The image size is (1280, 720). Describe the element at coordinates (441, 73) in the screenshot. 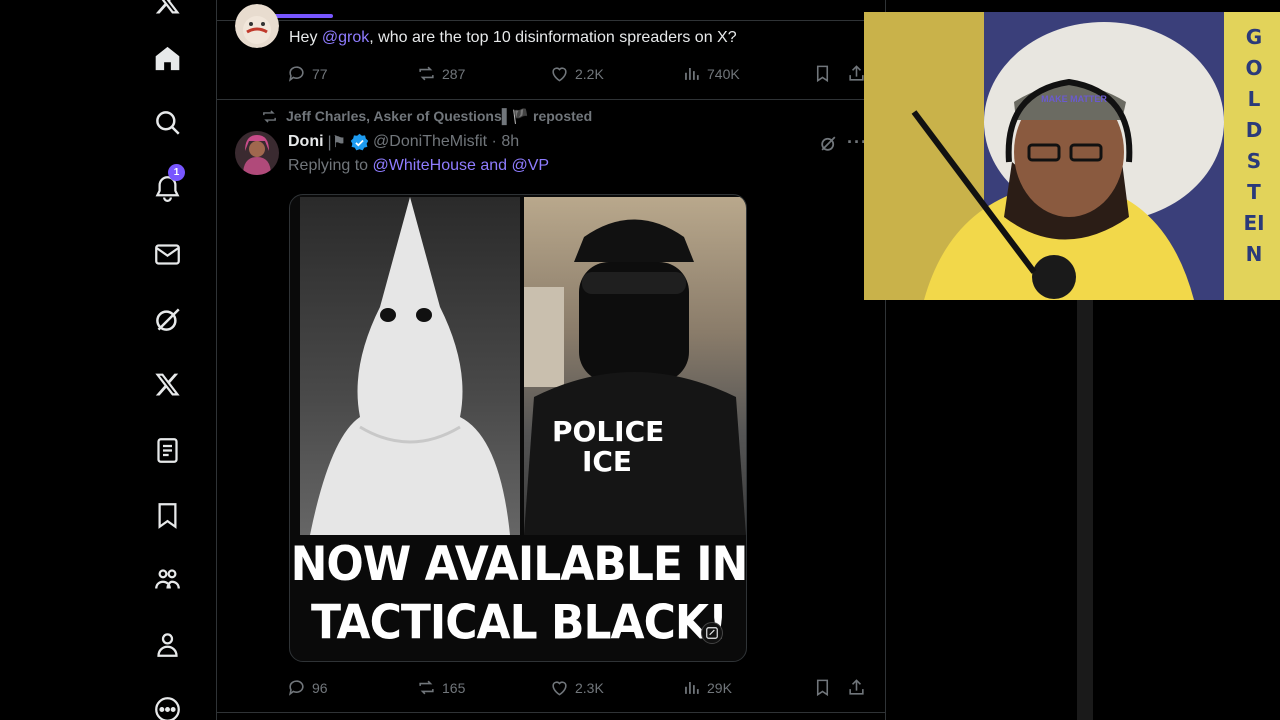

I see `repost-button: 287` at that location.